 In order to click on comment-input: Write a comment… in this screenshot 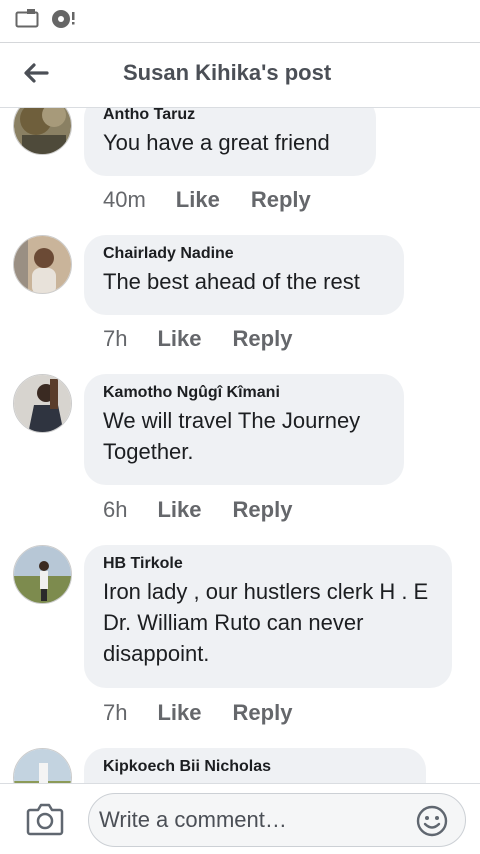, I will do `click(277, 820)`.